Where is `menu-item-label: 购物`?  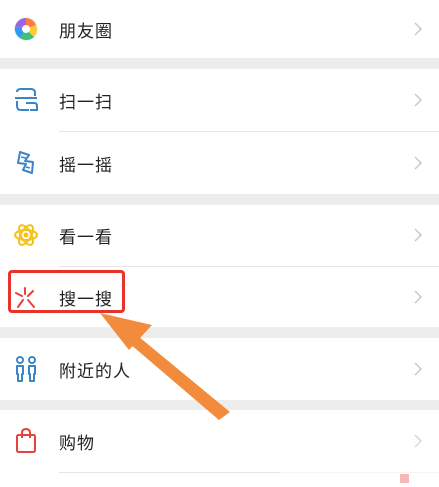 menu-item-label: 购物 is located at coordinates (77, 443).